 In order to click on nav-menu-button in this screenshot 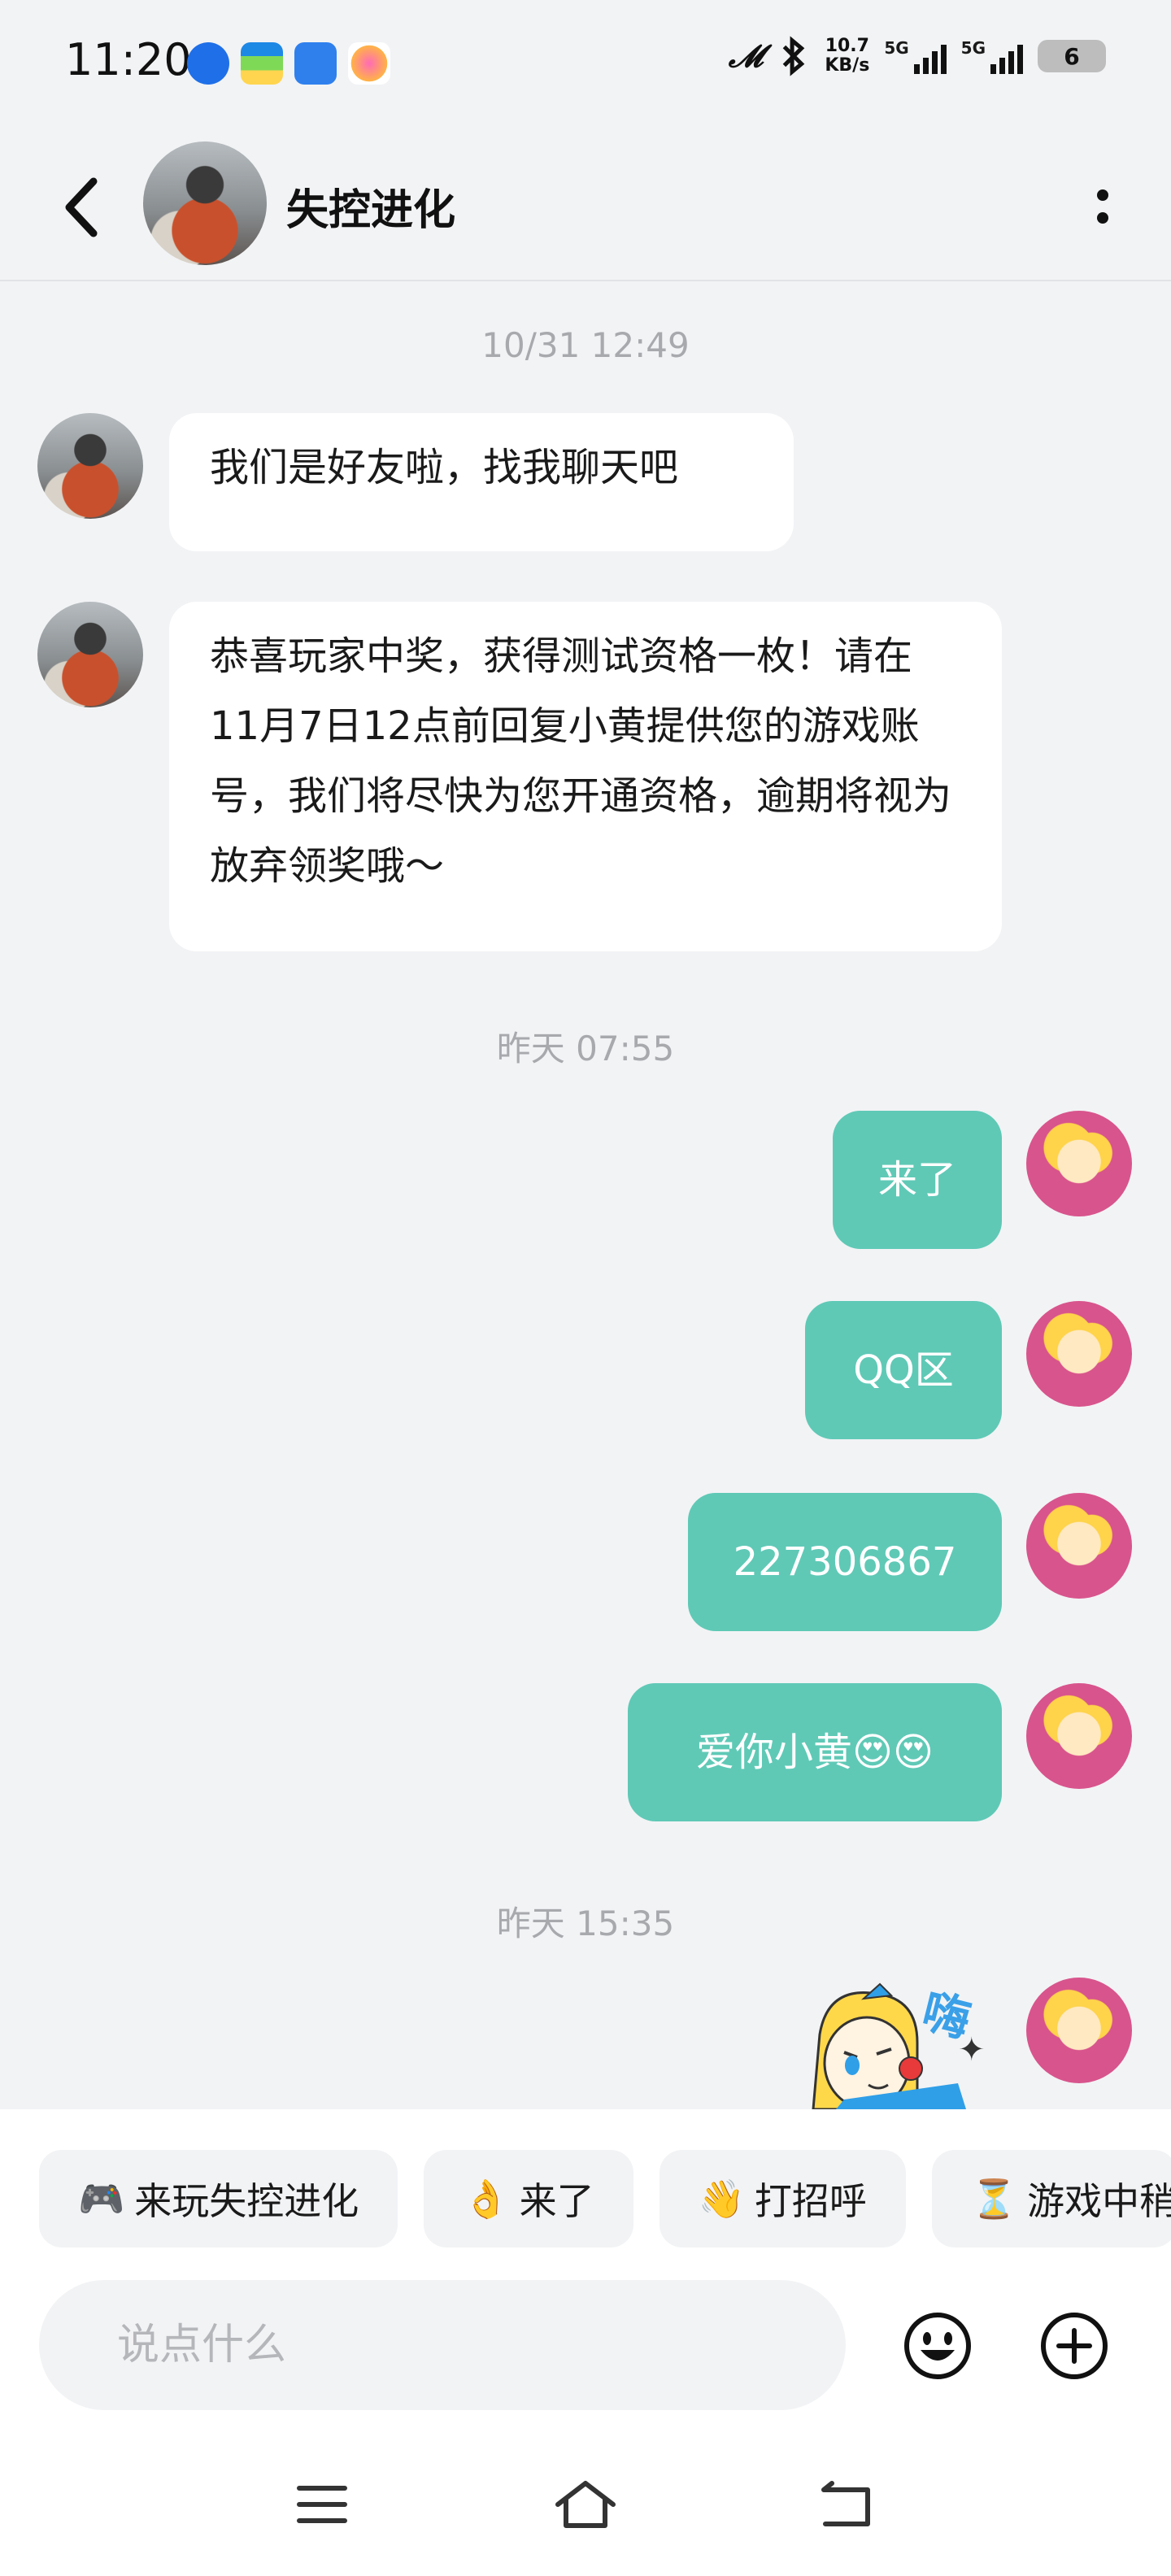, I will do `click(322, 2505)`.